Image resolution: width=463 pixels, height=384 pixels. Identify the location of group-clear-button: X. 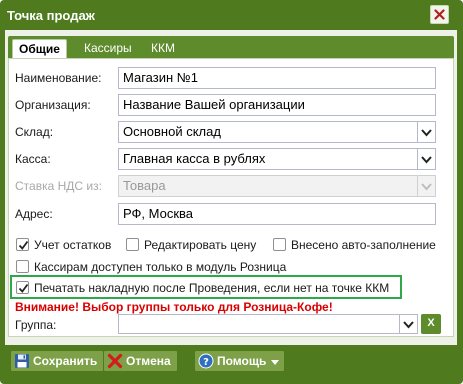
(431, 324).